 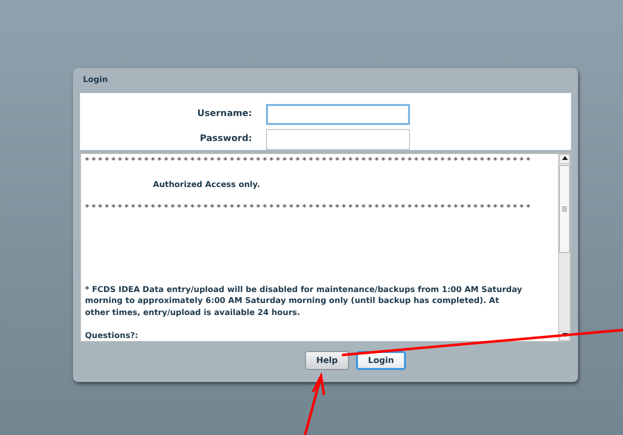 I want to click on scrollbar, so click(x=564, y=247).